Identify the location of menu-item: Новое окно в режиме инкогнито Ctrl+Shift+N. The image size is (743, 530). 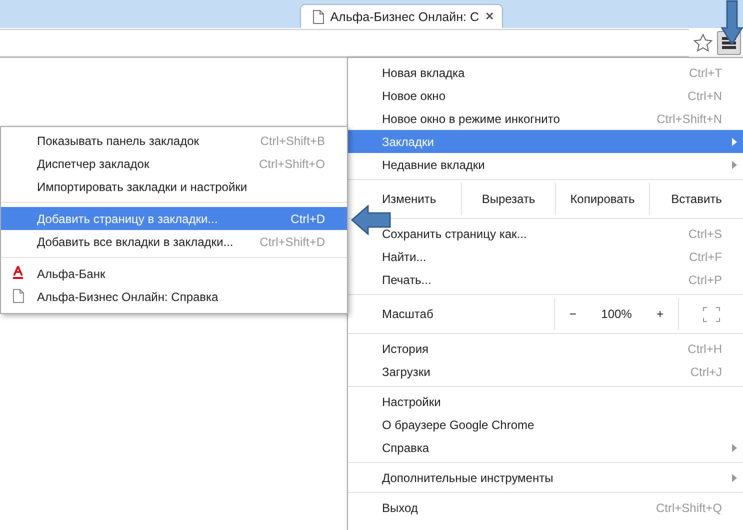
(545, 118).